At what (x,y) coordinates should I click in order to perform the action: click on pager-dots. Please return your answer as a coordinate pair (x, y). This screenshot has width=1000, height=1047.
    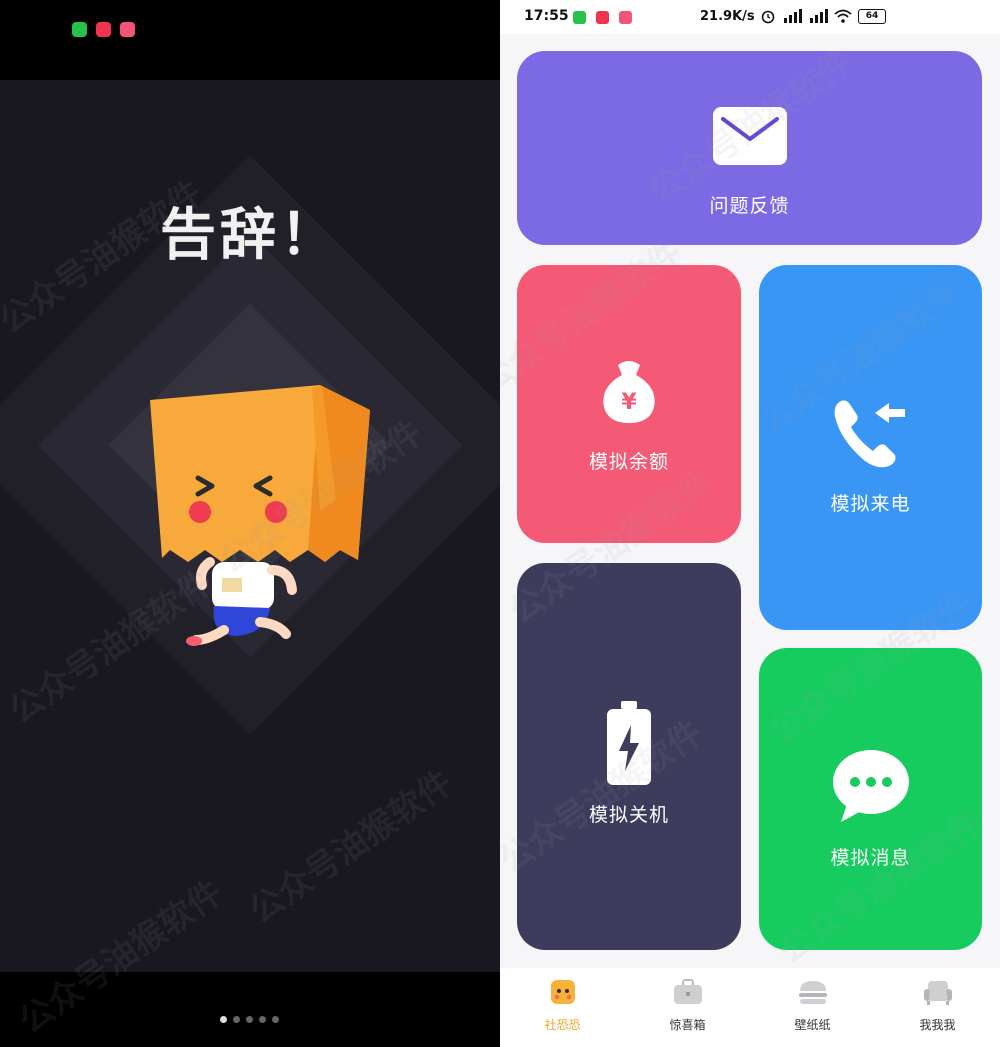
    Looking at the image, I should click on (249, 1019).